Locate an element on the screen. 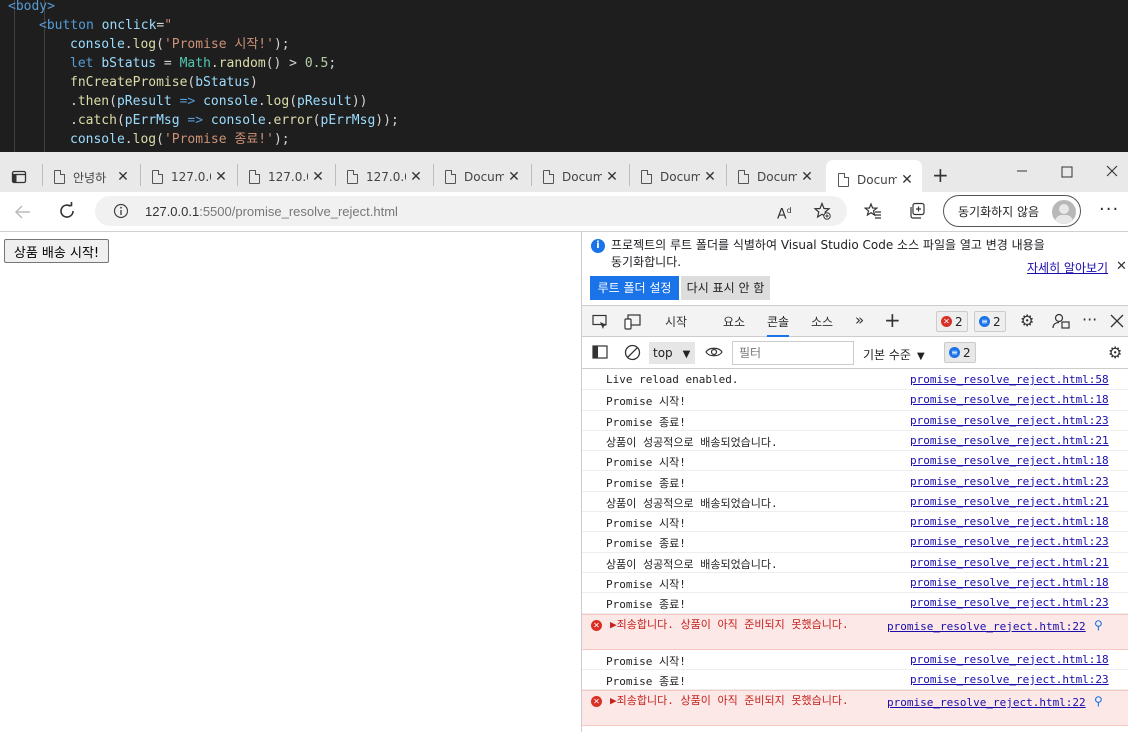 The image size is (1128, 732). site-info-icon is located at coordinates (121, 212).